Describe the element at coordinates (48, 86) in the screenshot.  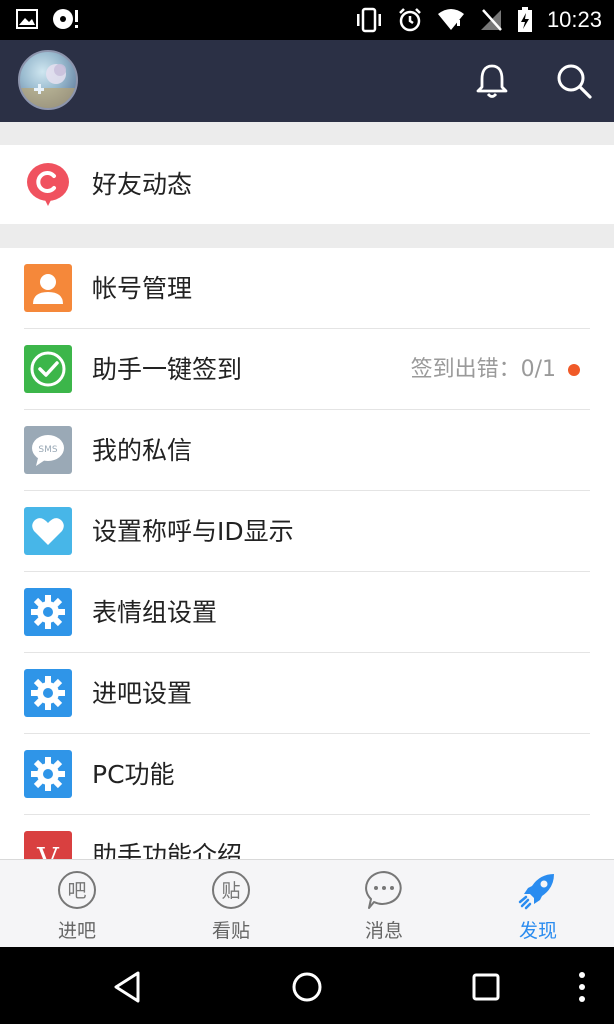
I see `avatar-image` at that location.